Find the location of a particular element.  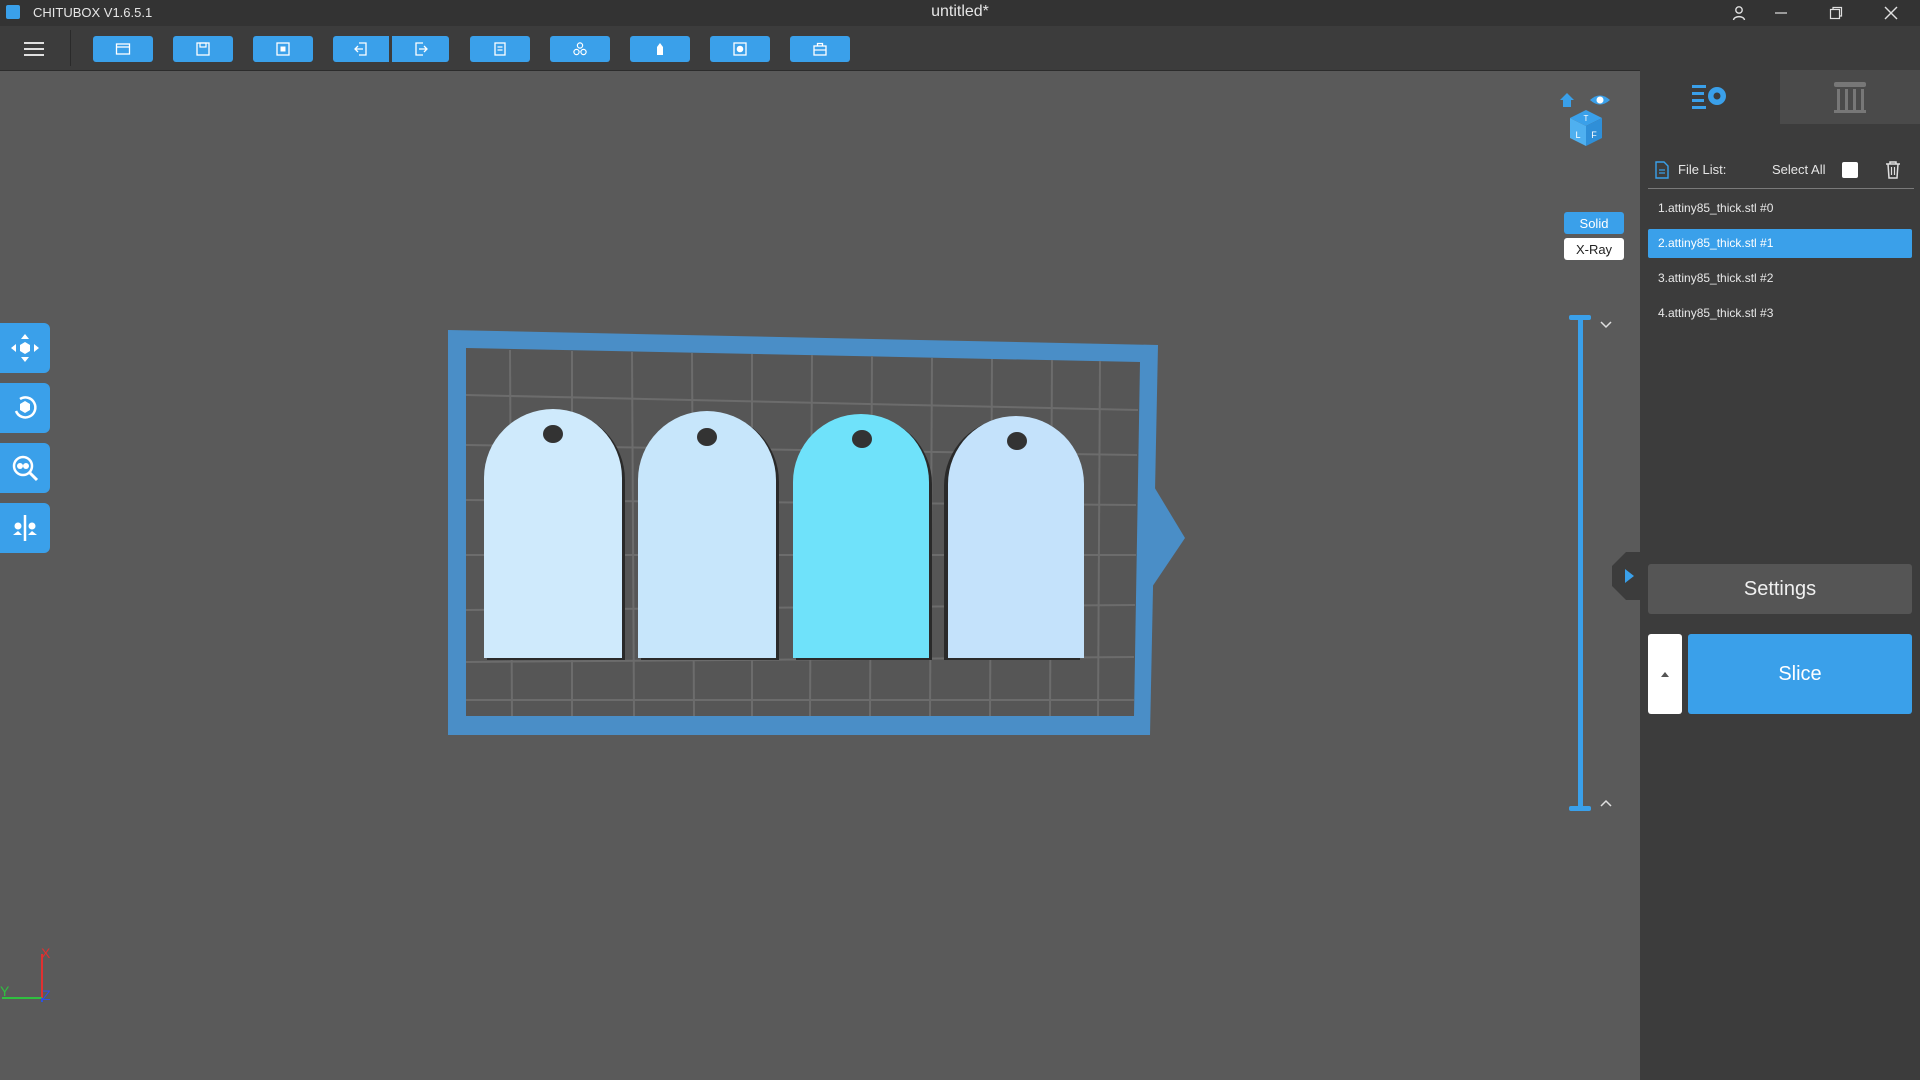

mirror-icon is located at coordinates (25, 528).